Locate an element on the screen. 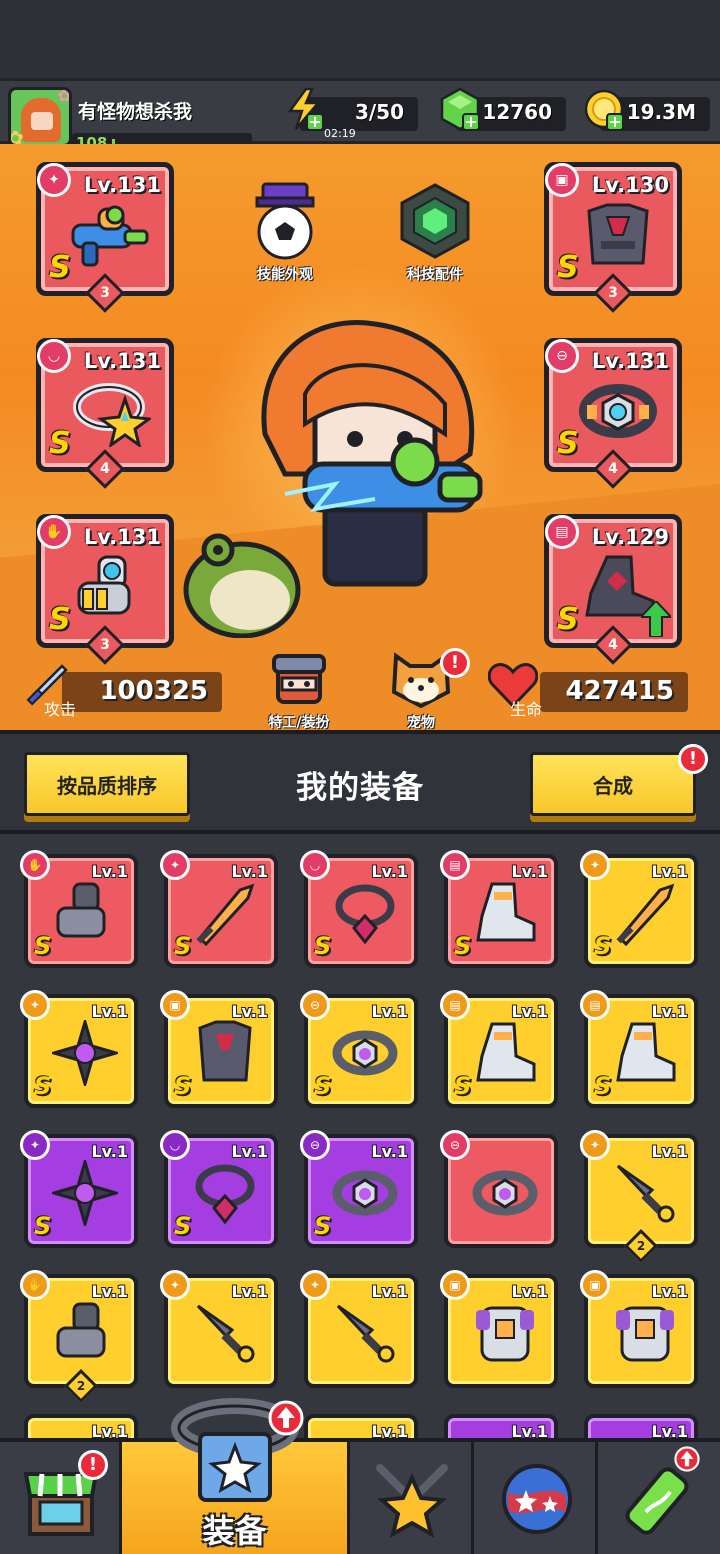 The image size is (720, 1554). inventory-item: ▣ Lv.1 S is located at coordinates (219, 1049).